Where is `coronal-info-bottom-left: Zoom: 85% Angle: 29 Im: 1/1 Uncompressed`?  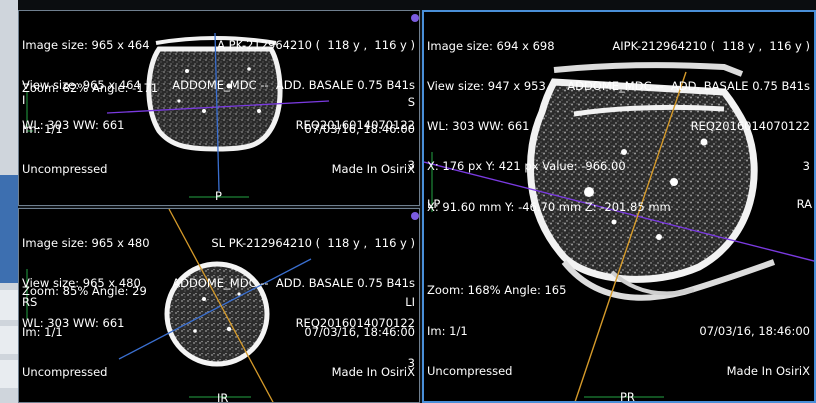
coronal-info-bottom-left: Zoom: 85% Angle: 29 Im: 1/1 Uncompressed is located at coordinates (84, 330).